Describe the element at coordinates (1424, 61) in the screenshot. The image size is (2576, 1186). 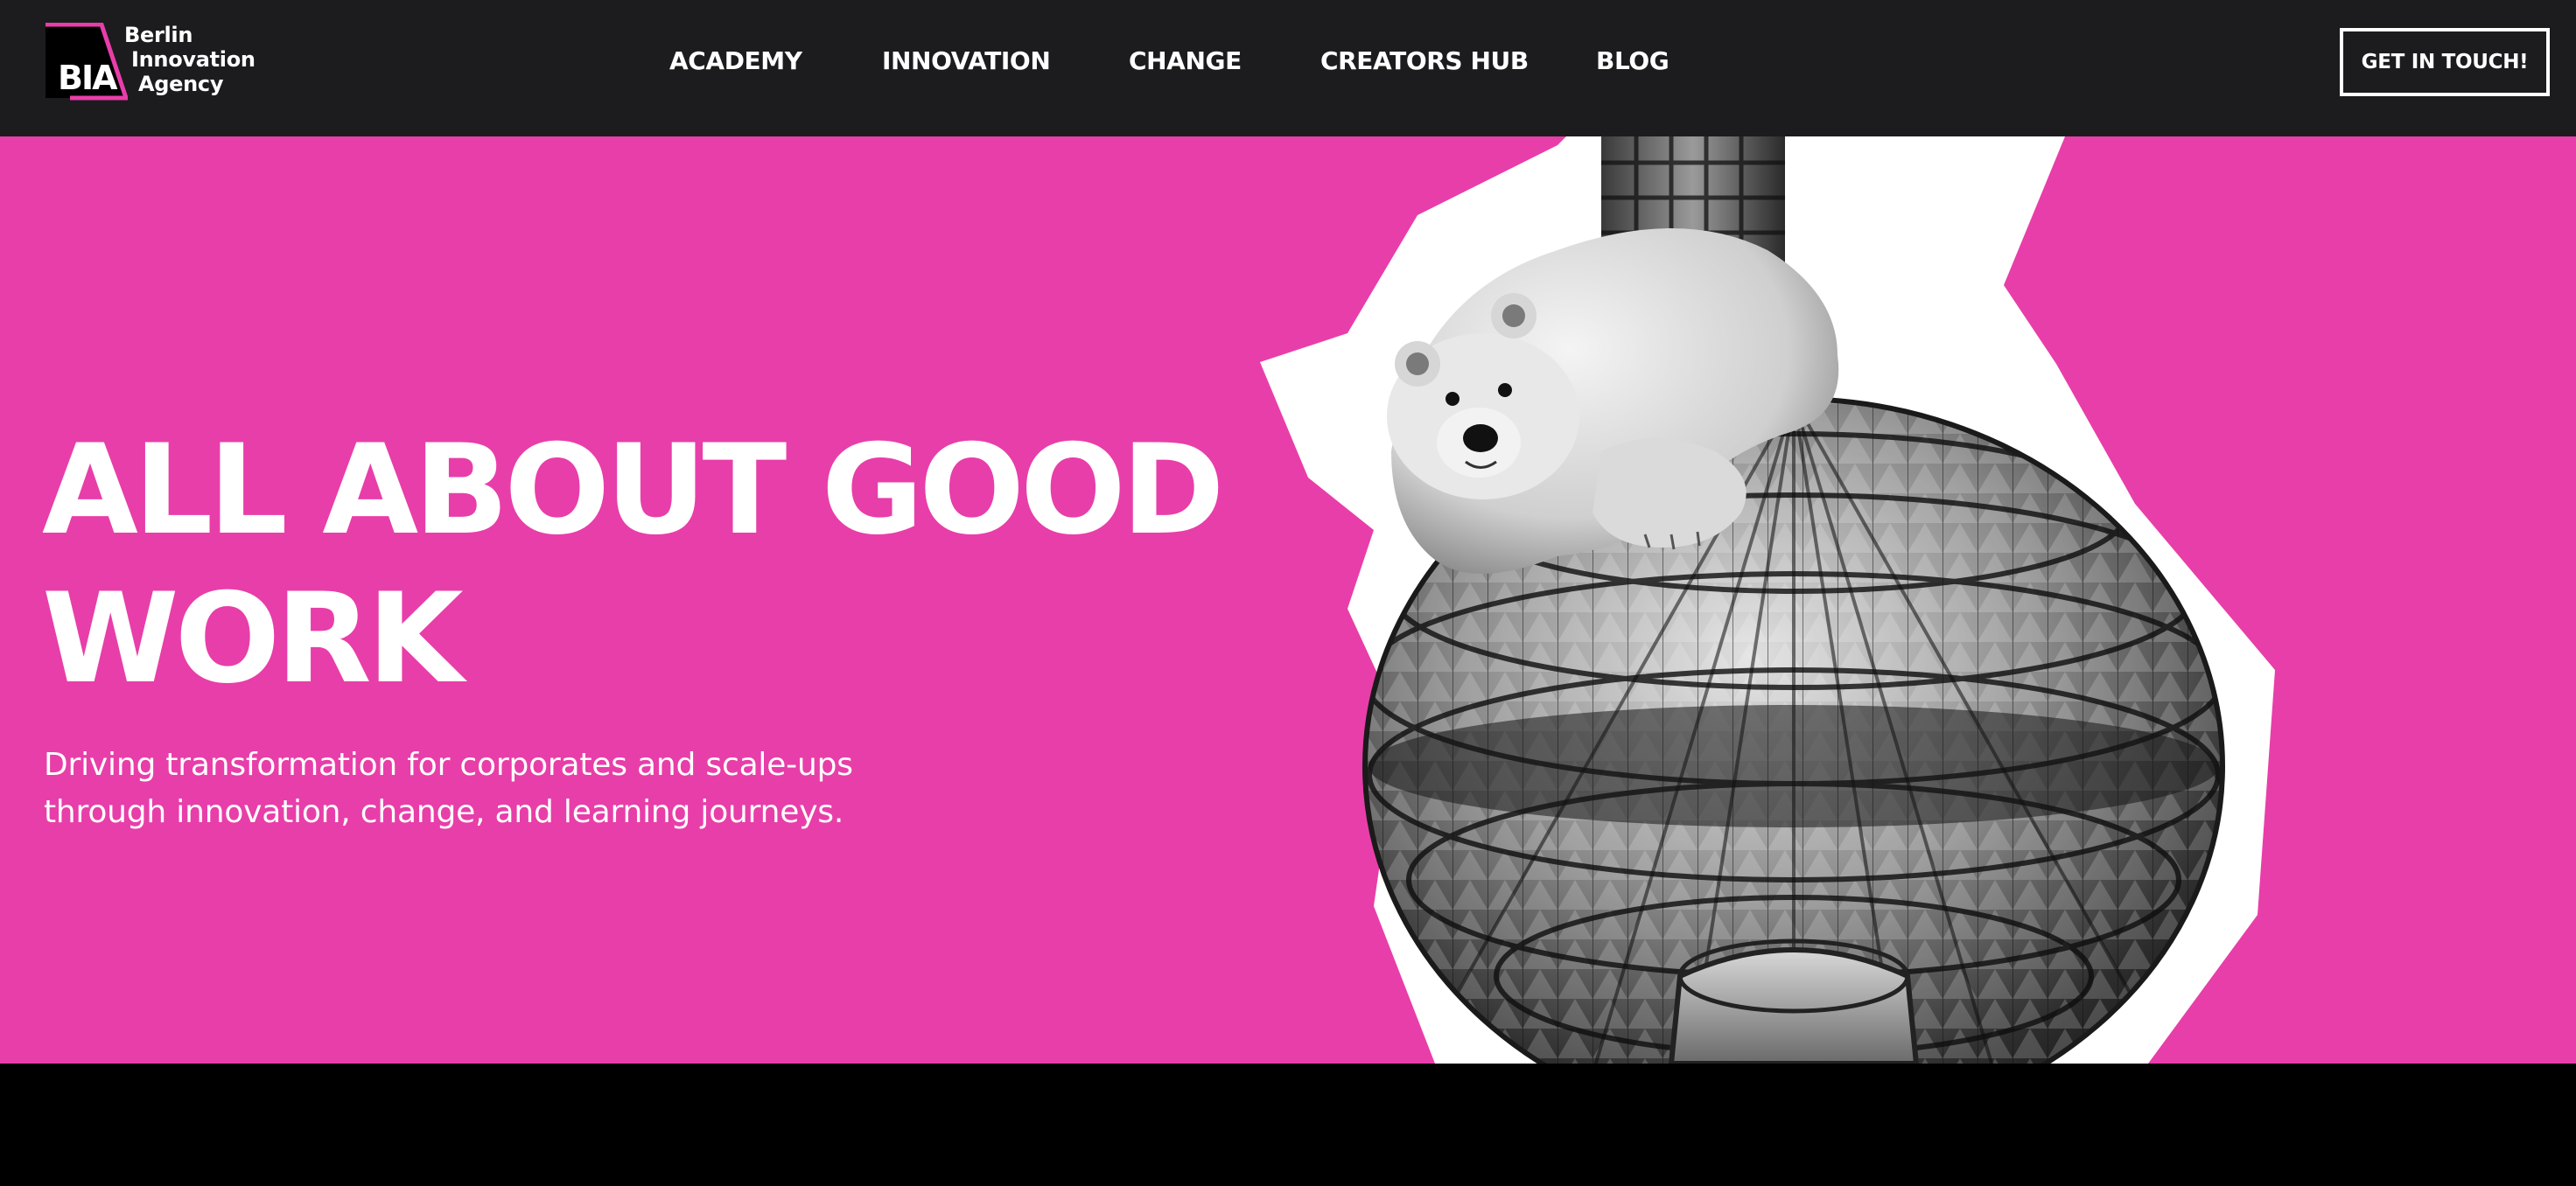
I see `nav-item-creators-hub: CREATORS HUB` at that location.